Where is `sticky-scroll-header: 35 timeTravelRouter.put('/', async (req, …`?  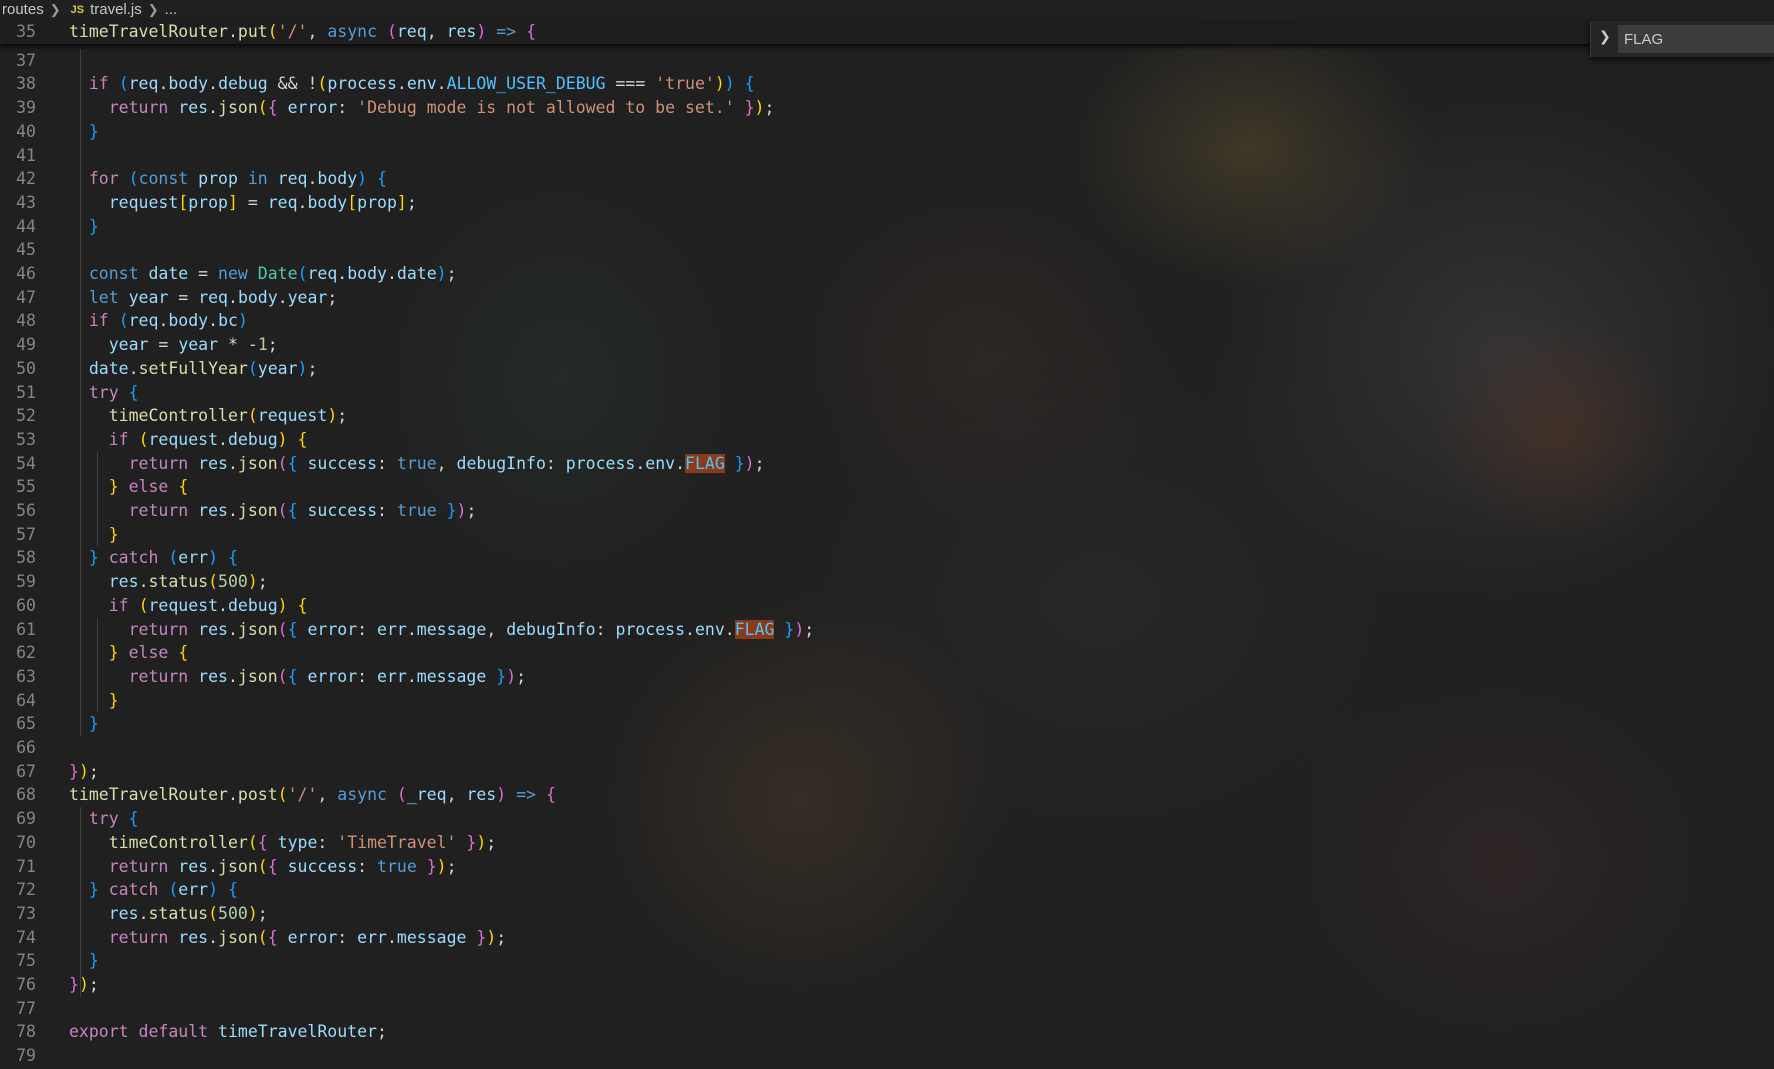
sticky-scroll-header: 35 timeTravelRouter.put('/', async (req, … is located at coordinates (800, 32).